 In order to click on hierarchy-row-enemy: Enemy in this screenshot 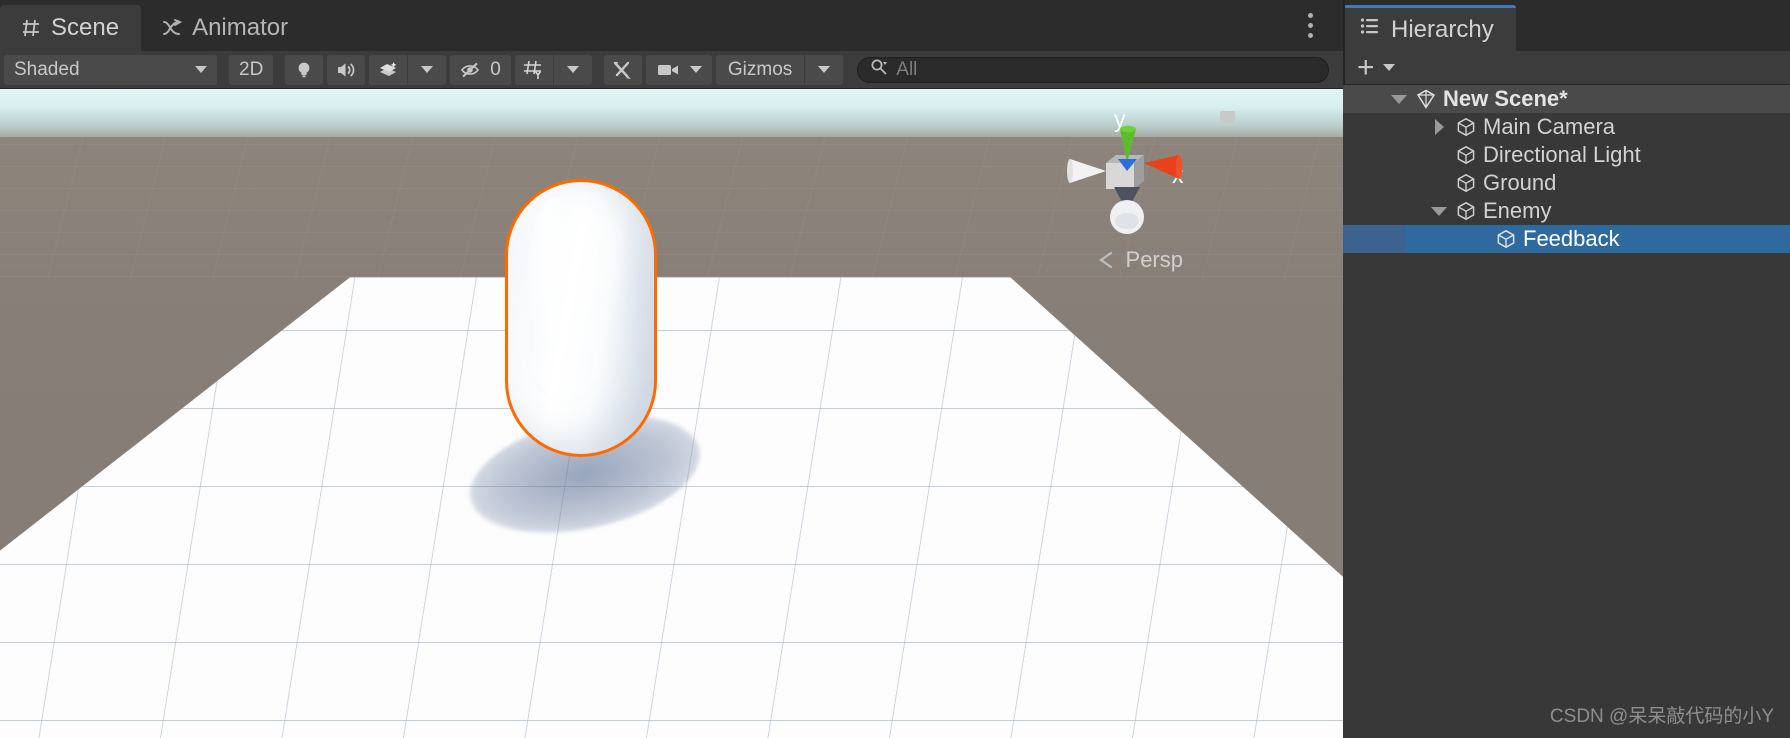, I will do `click(1566, 211)`.